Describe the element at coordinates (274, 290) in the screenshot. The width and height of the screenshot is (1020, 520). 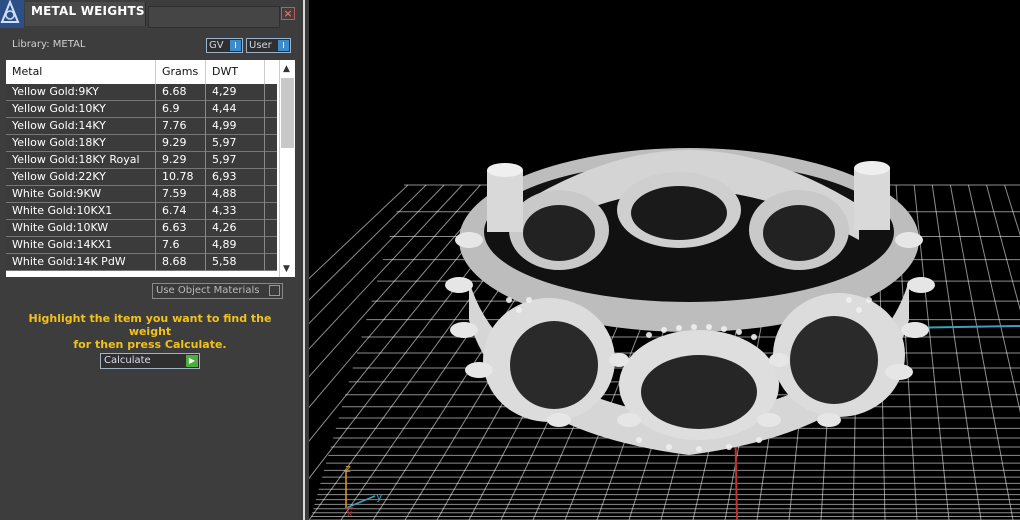
I see `checkbox-icon` at that location.